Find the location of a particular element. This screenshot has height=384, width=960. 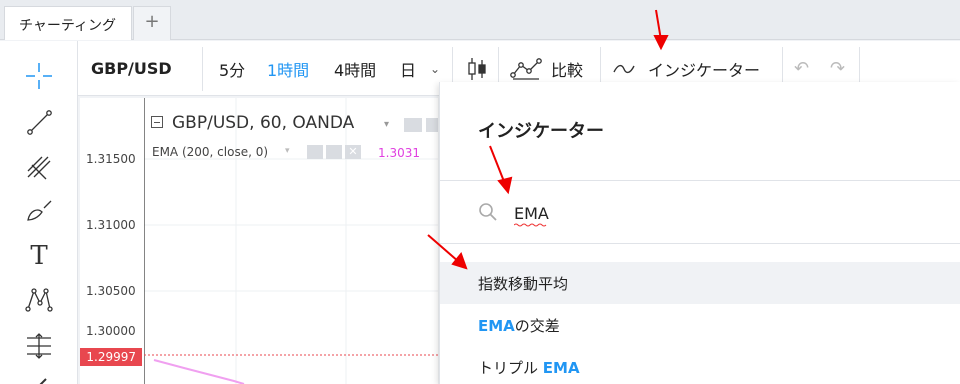

pitchfork-icon is located at coordinates (39, 166).